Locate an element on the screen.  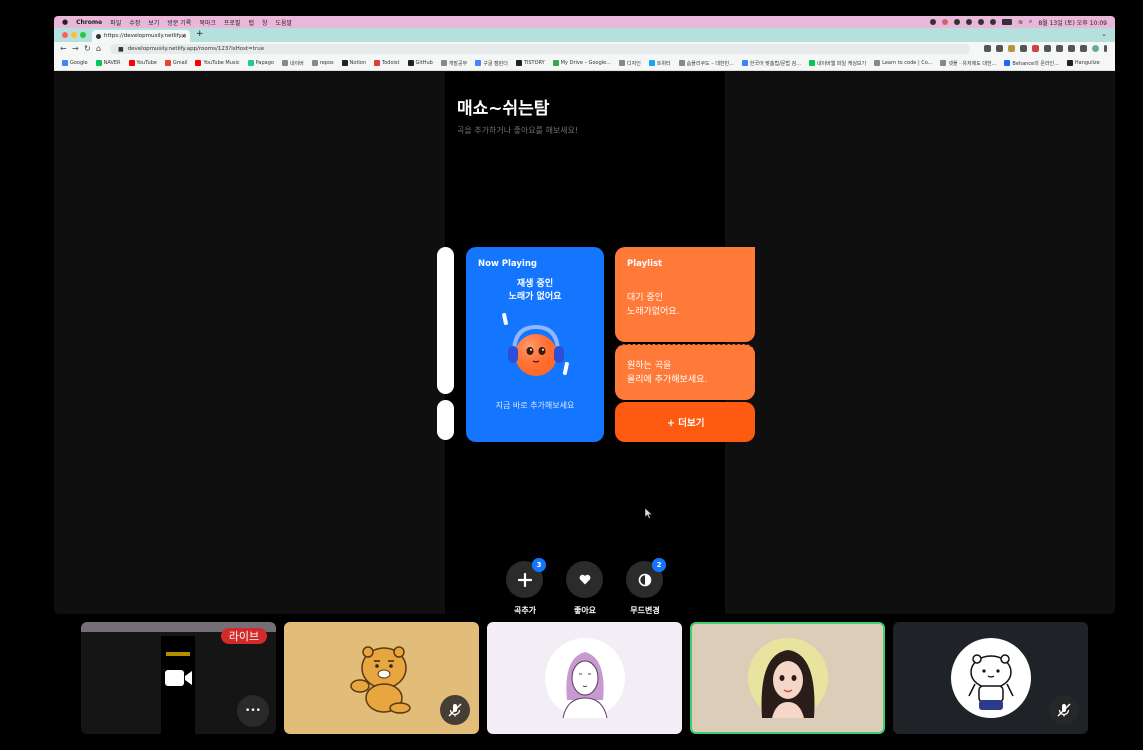
add-song-badge: 3 is located at coordinates (539, 565).